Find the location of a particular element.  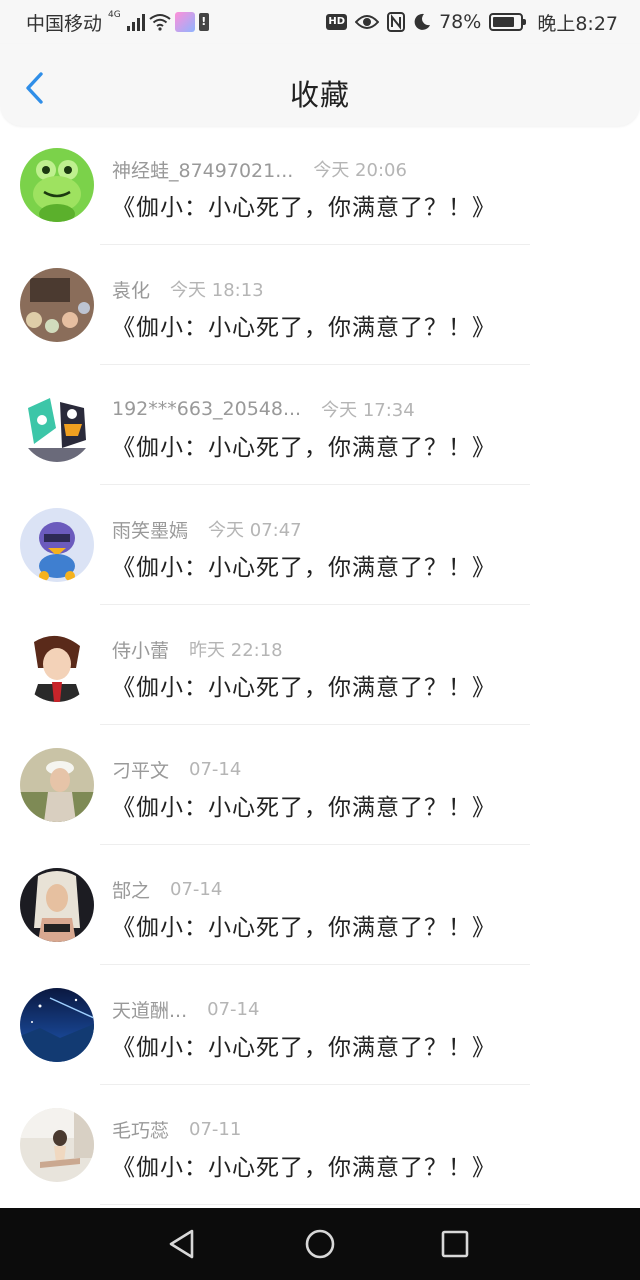

favorite-item: 毛巧蕊 07-11 《伽小：小心死了，你满意了？！》 is located at coordinates (320, 1156).